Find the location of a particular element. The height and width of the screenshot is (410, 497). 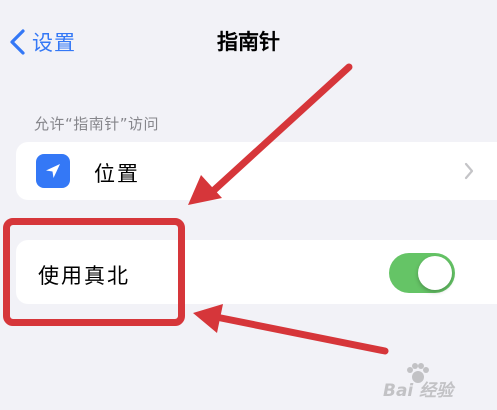

section-header: 允许“指南针”访问 is located at coordinates (97, 124).